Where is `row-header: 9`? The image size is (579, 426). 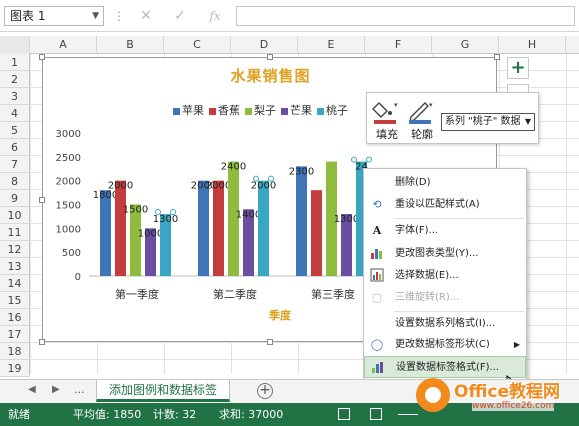 row-header: 9 is located at coordinates (15, 198).